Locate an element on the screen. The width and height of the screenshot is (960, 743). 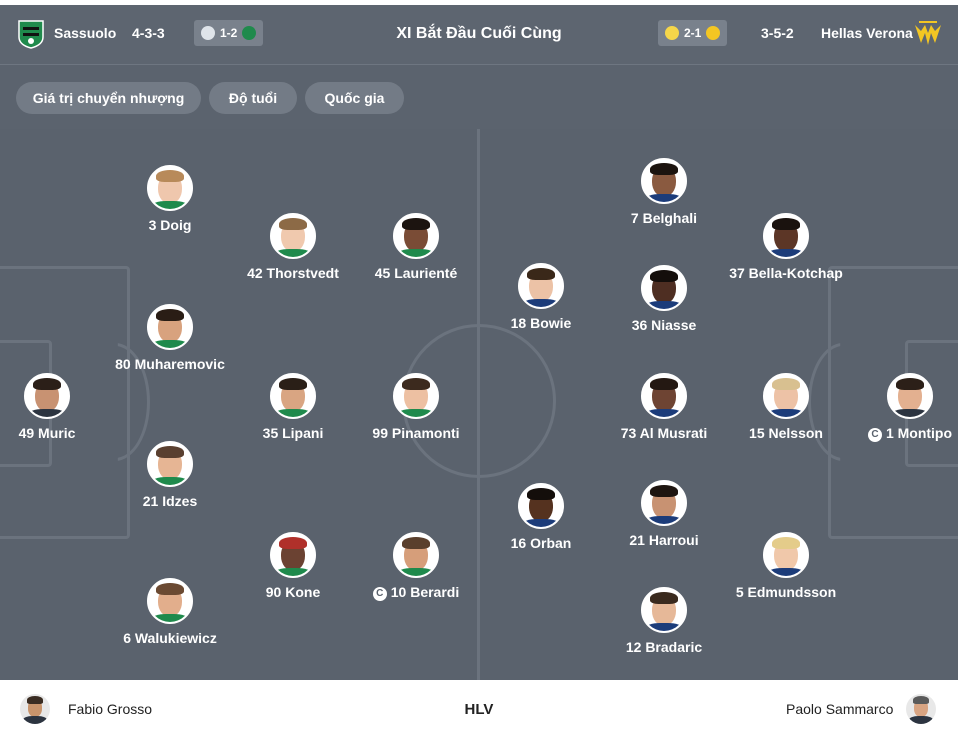
player-label: 16 Orban is located at coordinates (541, 543).